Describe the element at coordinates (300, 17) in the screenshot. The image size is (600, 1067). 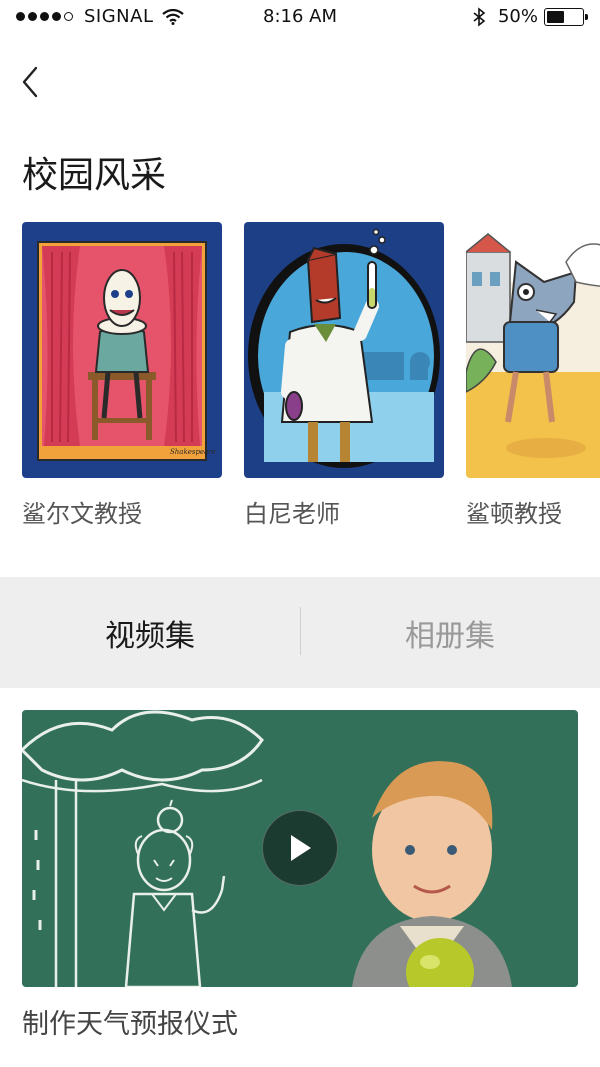
I see `status-bar: SIGNAL 8:16 AM 50%` at that location.